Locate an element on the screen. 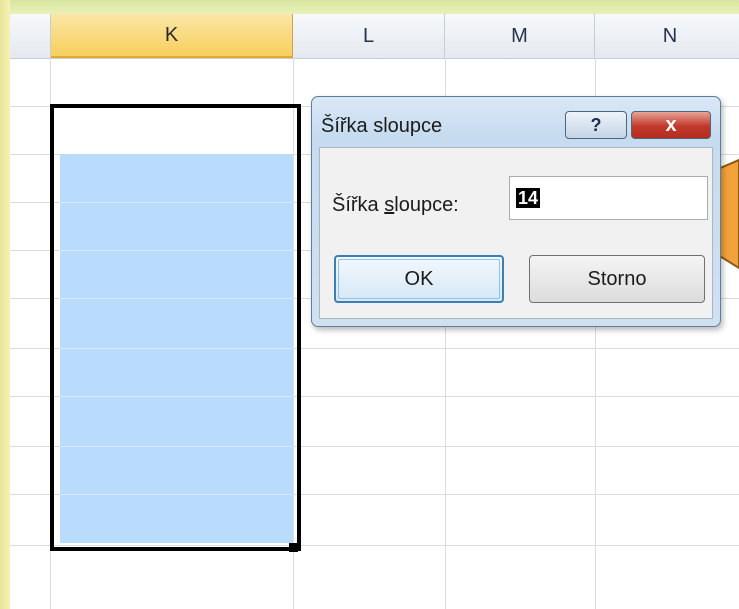  close-button: x is located at coordinates (671, 125).